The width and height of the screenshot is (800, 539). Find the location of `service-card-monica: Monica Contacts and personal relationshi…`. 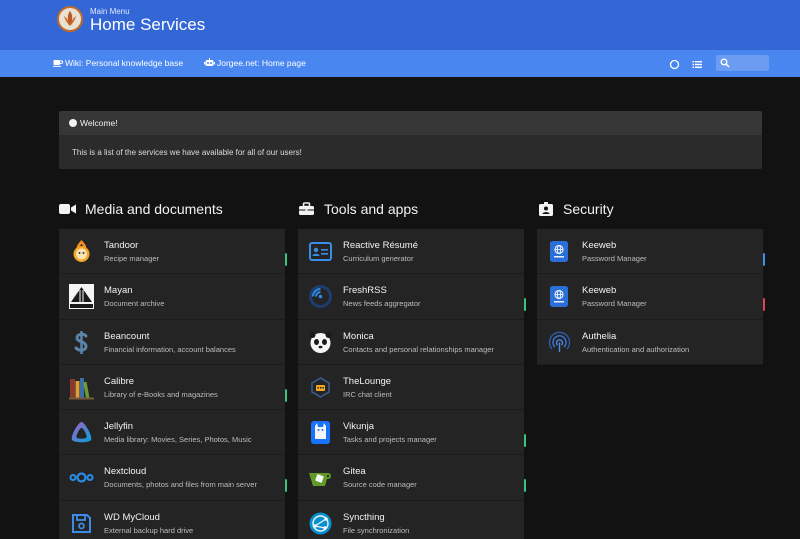

service-card-monica: Monica Contacts and personal relationshi… is located at coordinates (411, 342).